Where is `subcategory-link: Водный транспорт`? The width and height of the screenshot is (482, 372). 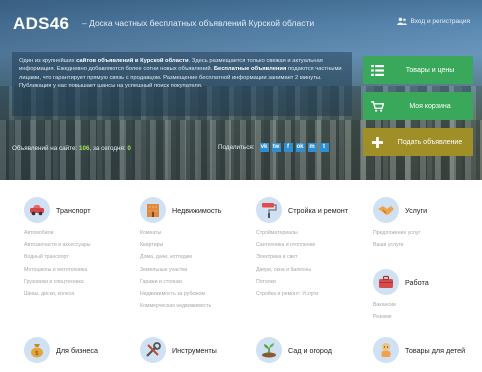 subcategory-link: Водный транспорт is located at coordinates (57, 257).